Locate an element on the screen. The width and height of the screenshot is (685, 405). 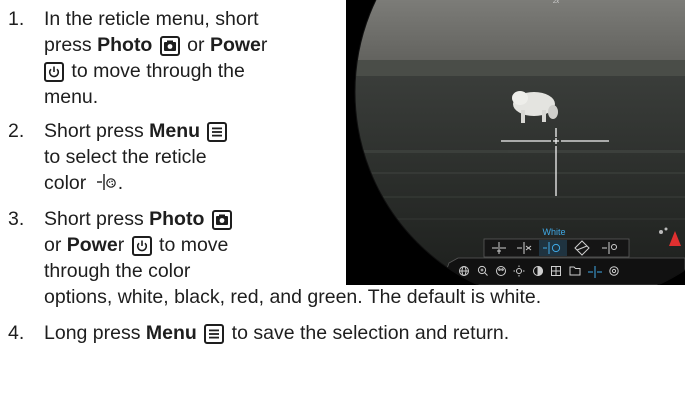
reticle-selector-bar is located at coordinates (556, 248).